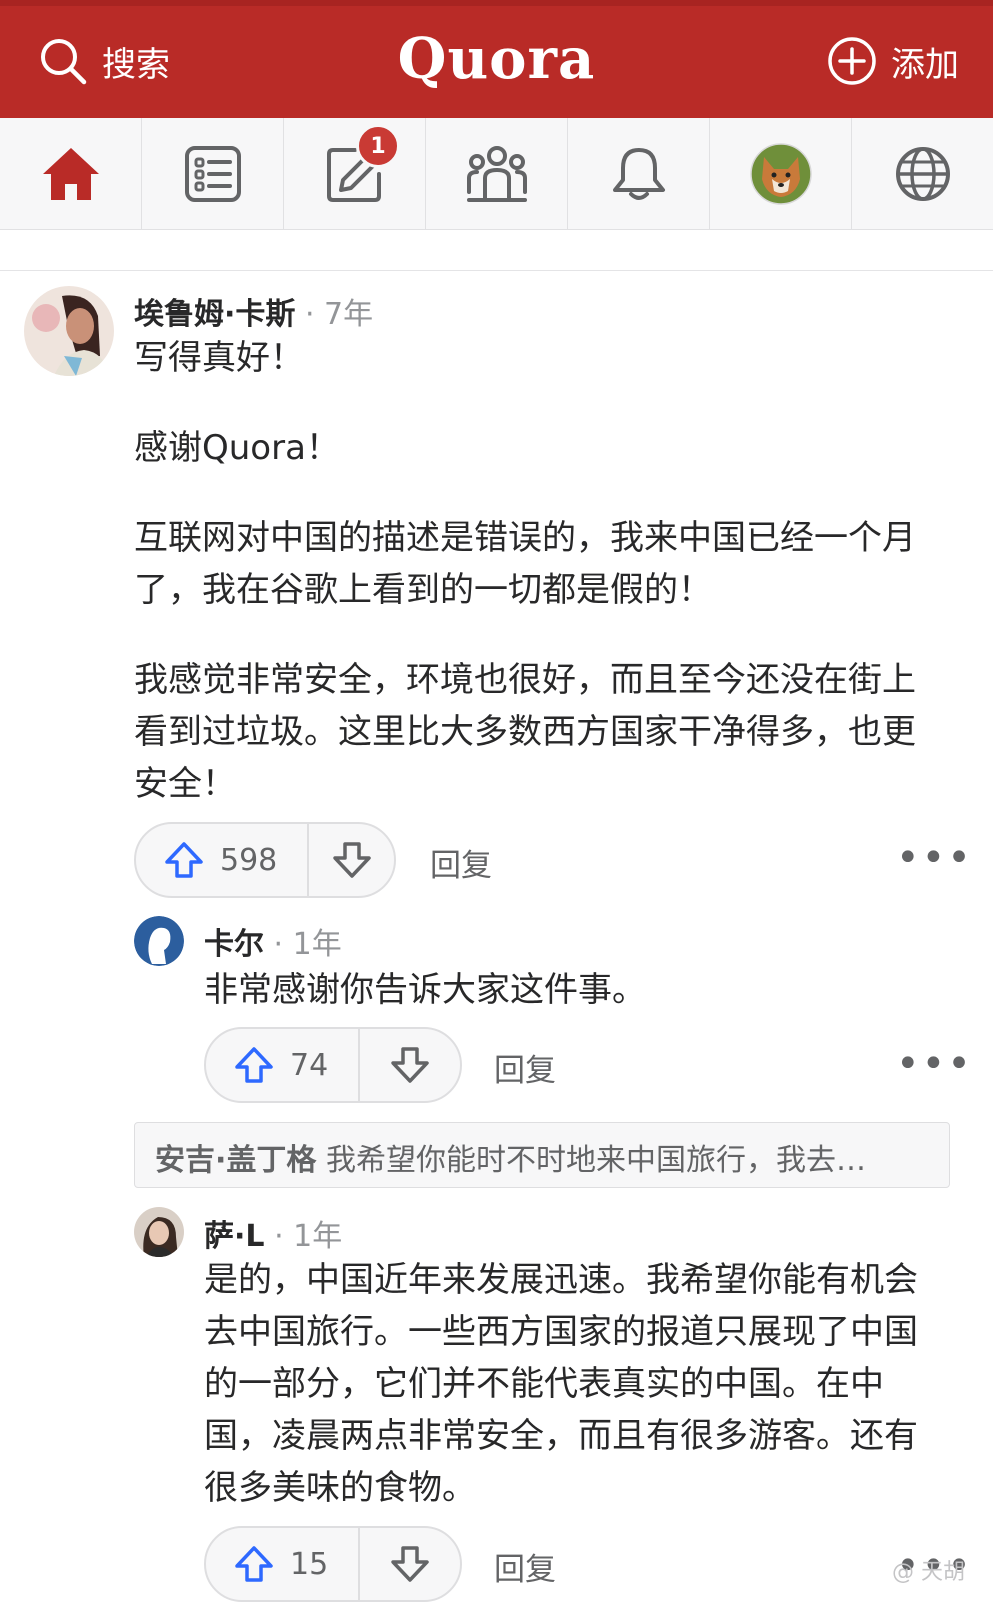 The height and width of the screenshot is (1602, 993). What do you see at coordinates (283, 1564) in the screenshot?
I see `upvote-button: 15` at bounding box center [283, 1564].